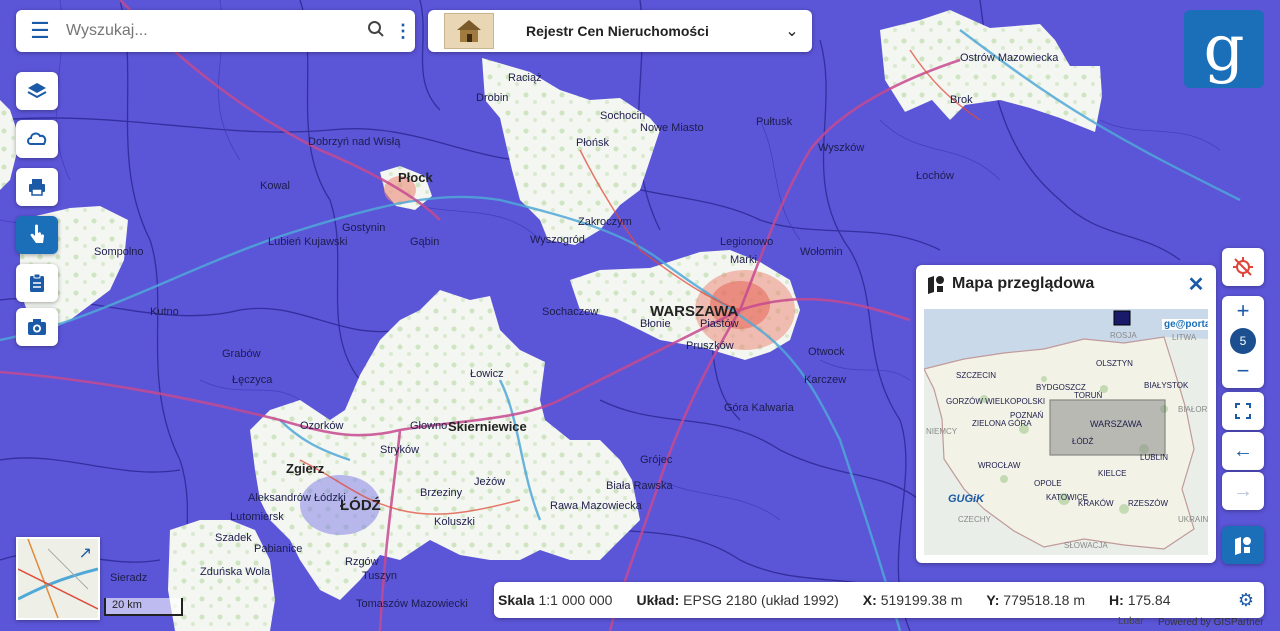 The width and height of the screenshot is (1280, 631). What do you see at coordinates (1002, 423) in the screenshot?
I see `ov-zielona-gora: ZIELONA GÓRA` at bounding box center [1002, 423].